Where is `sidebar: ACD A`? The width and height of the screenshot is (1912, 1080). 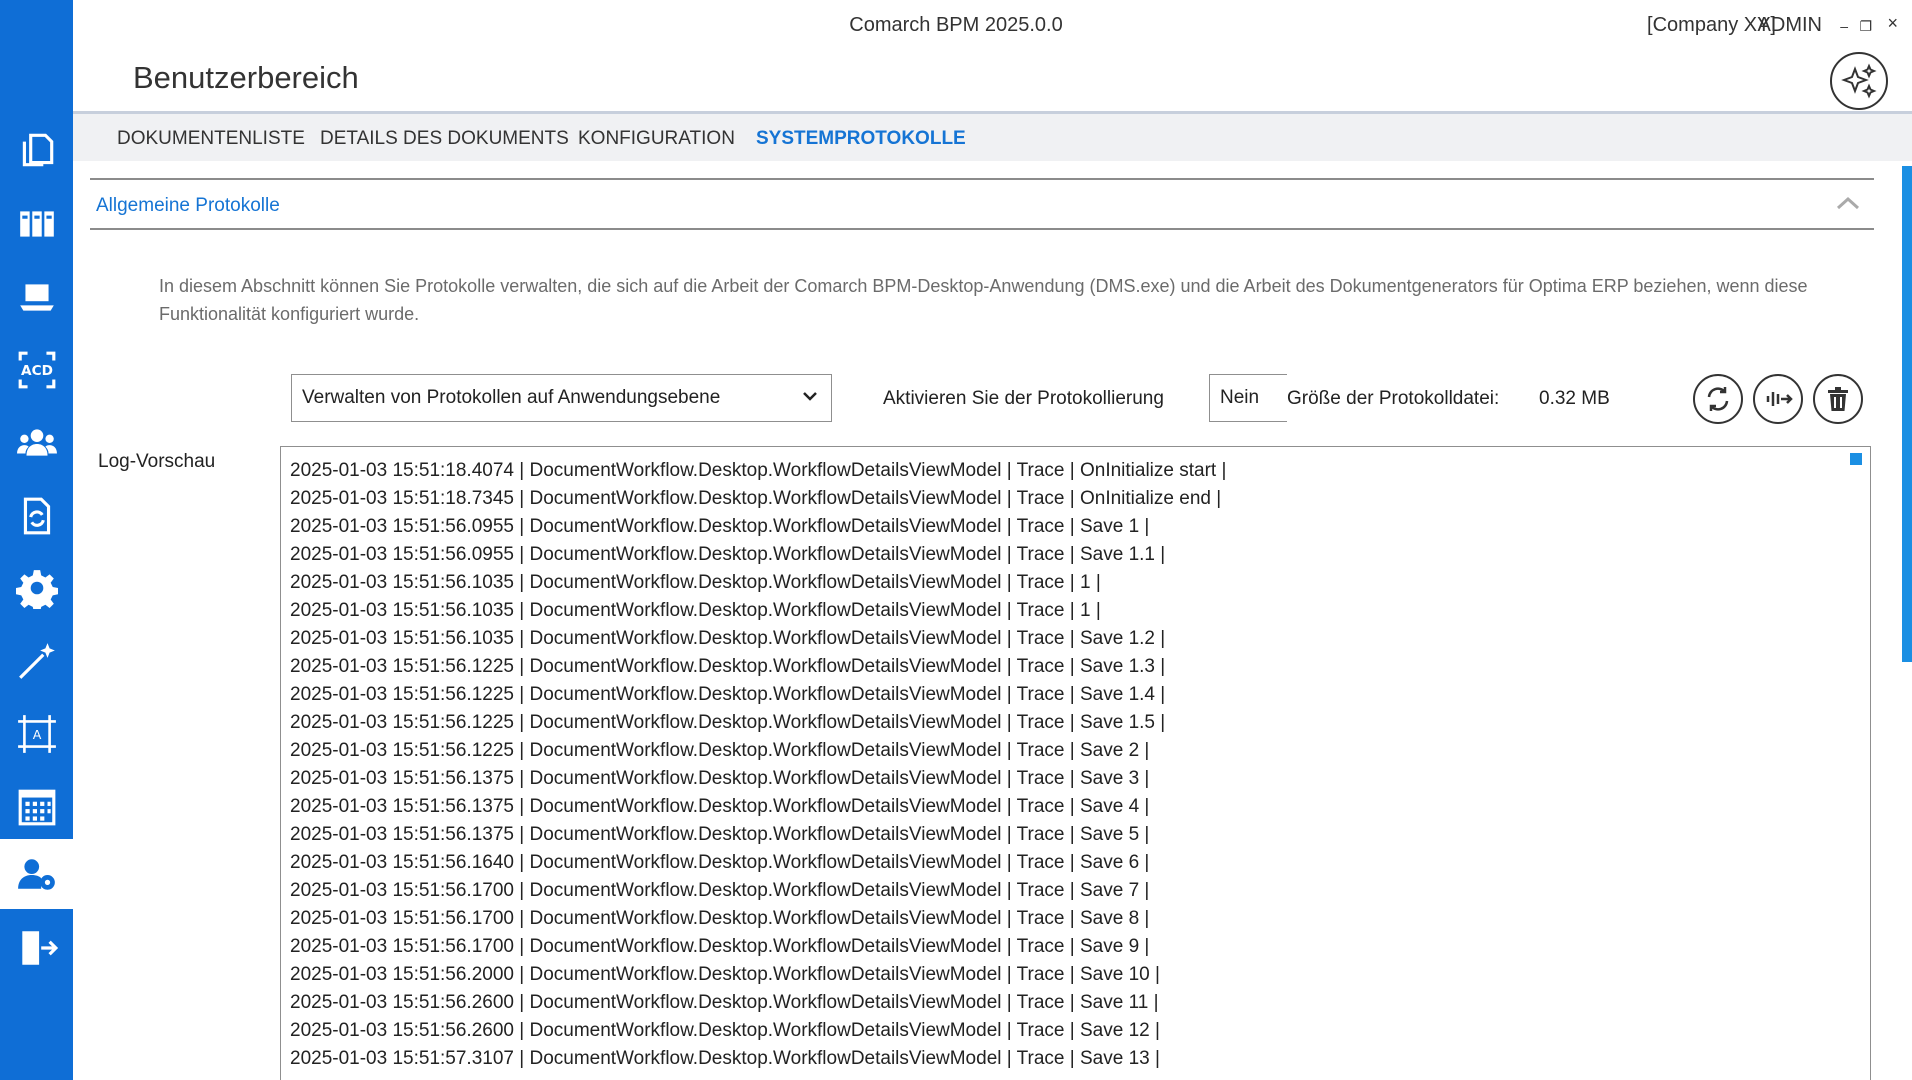 sidebar: ACD A is located at coordinates (36, 540).